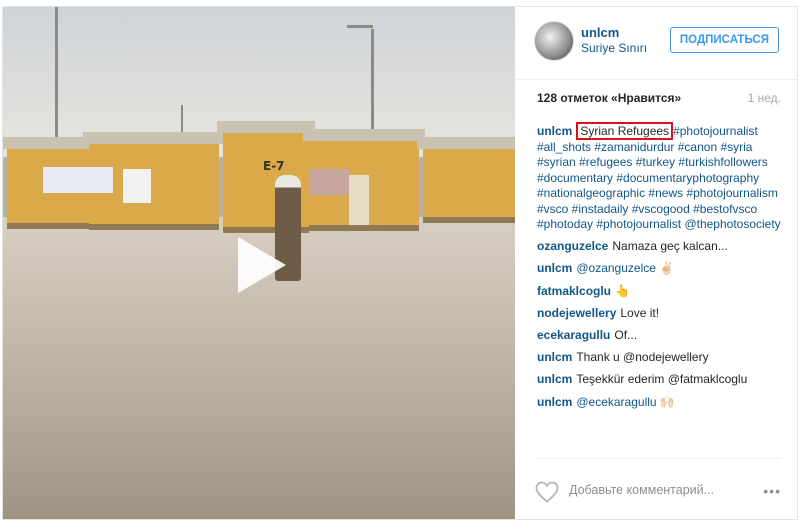  What do you see at coordinates (640, 312) in the screenshot?
I see `comment-text: Love it!` at bounding box center [640, 312].